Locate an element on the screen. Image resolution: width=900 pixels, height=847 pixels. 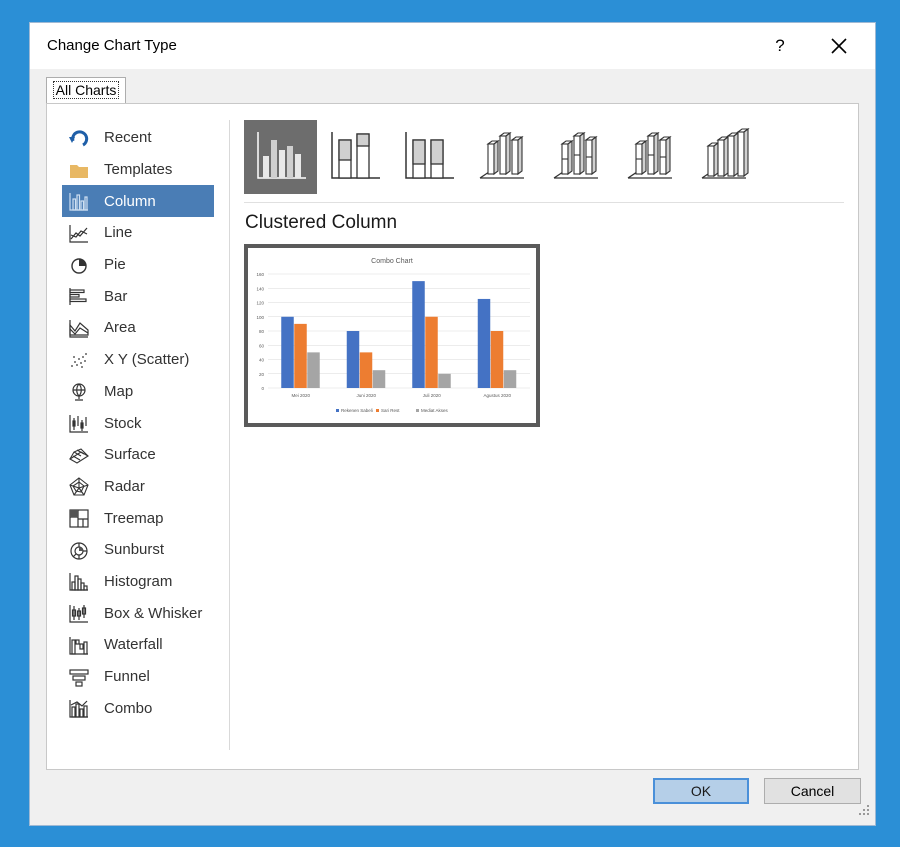
sidebar-item-sunburst: Sunburst is located at coordinates (138, 550).